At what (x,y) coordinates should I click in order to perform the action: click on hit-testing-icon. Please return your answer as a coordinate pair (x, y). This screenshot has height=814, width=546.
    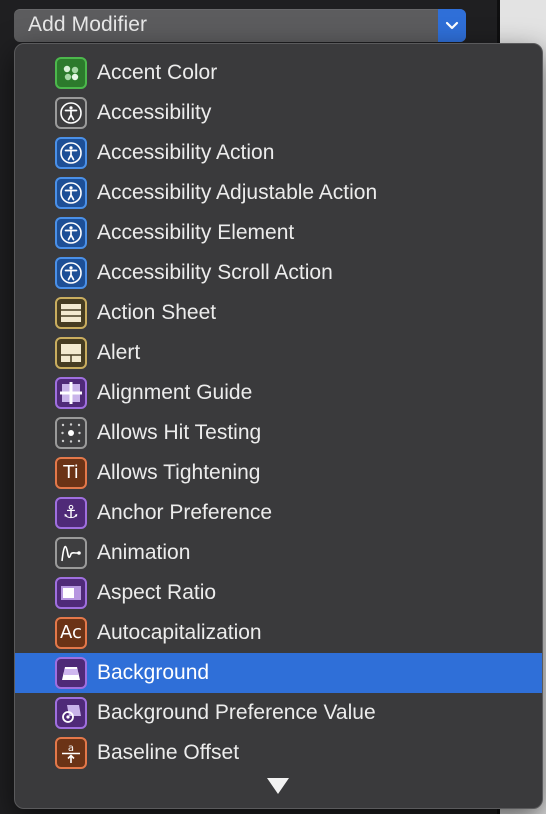
    Looking at the image, I should click on (71, 433).